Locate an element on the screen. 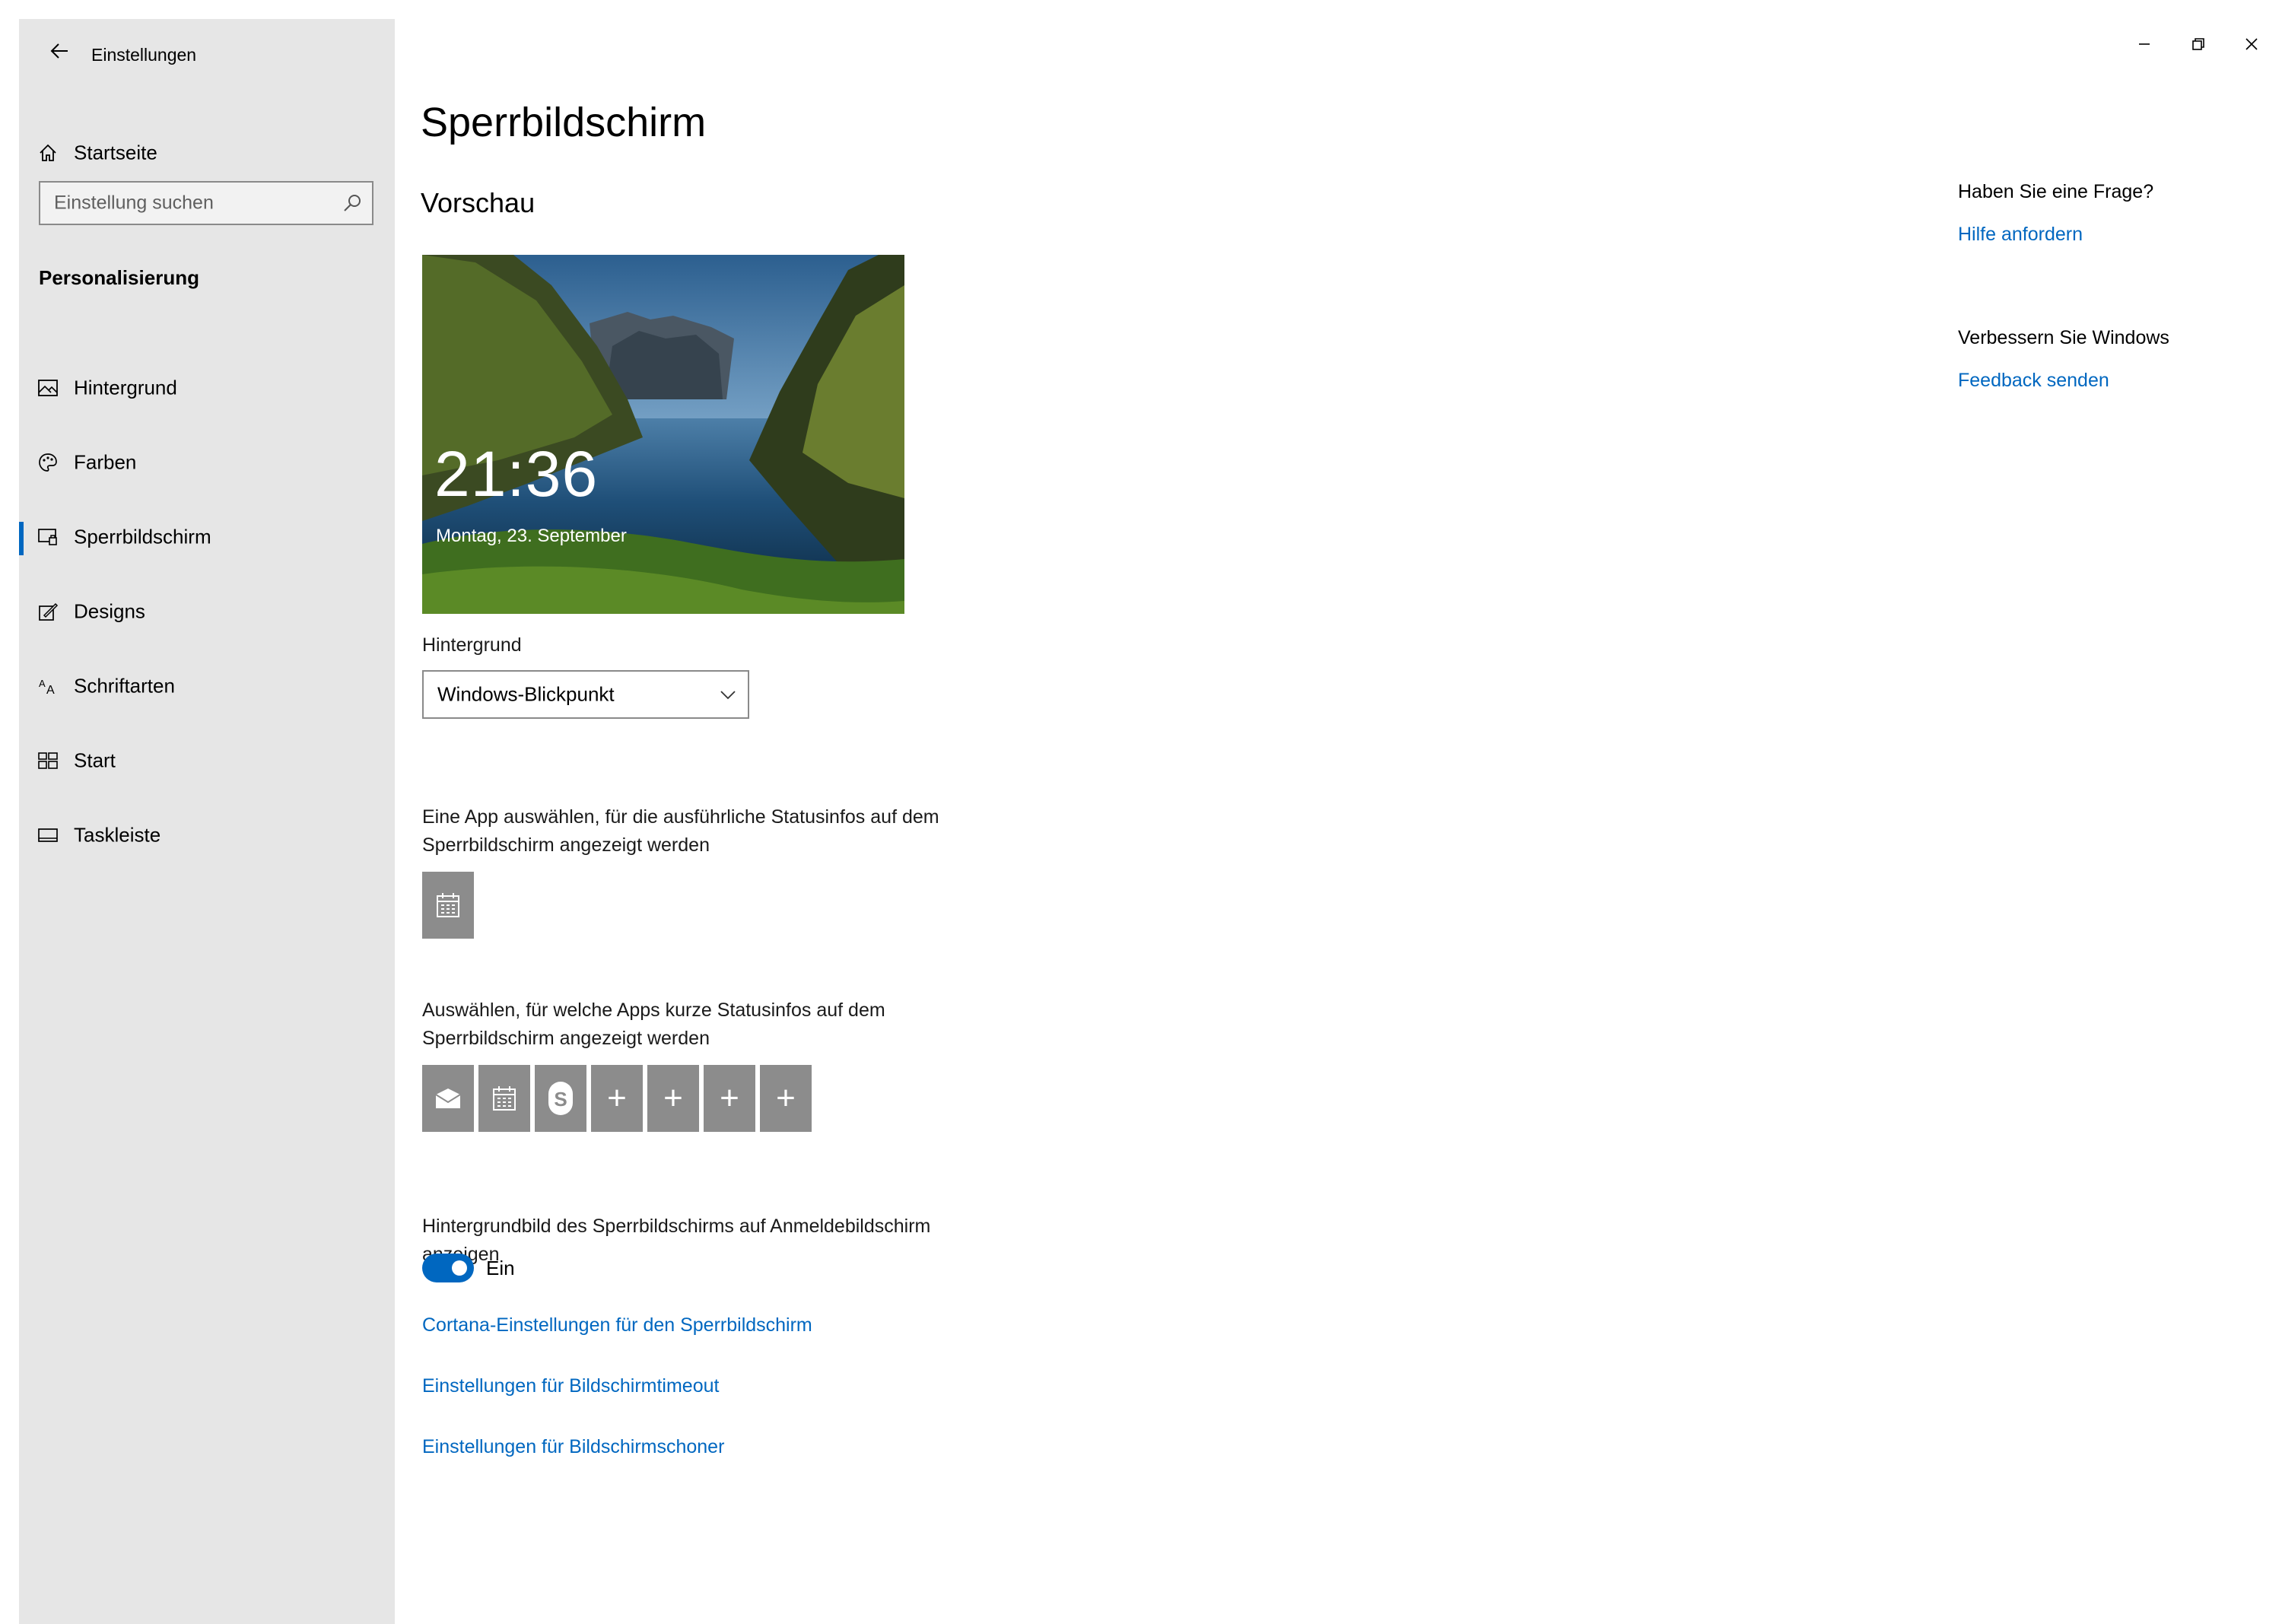 This screenshot has width=2282, height=1624. related-improve: Verbessern Sie Windows is located at coordinates (2064, 337).